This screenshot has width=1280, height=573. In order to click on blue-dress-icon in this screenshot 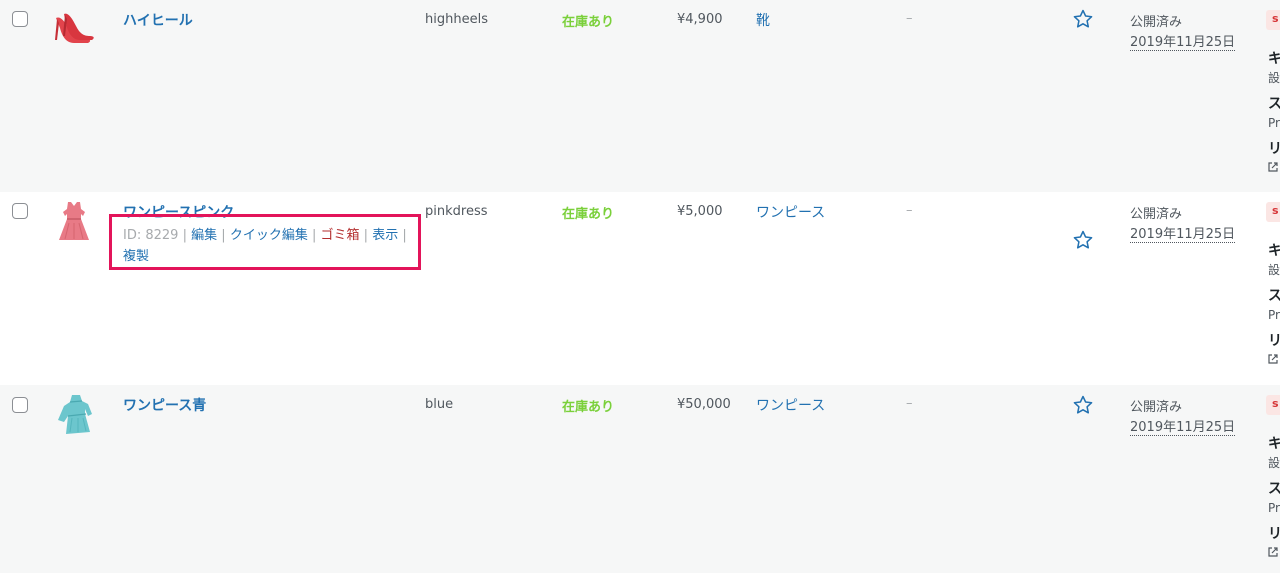, I will do `click(74, 414)`.